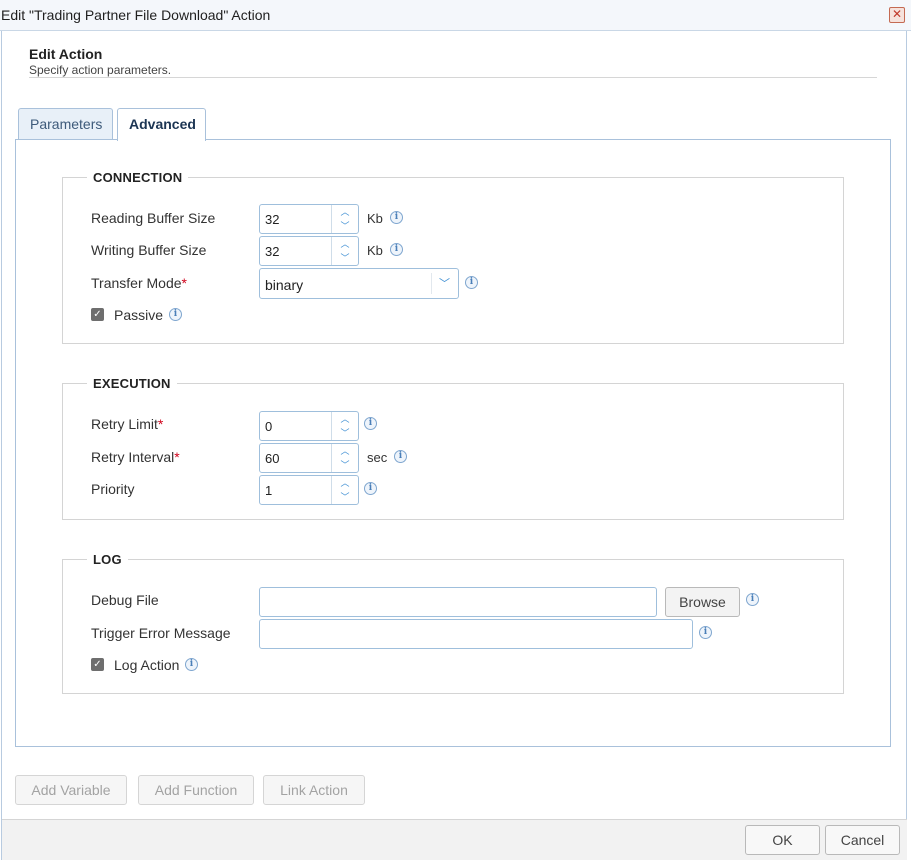 This screenshot has width=911, height=860. I want to click on retry-interval-value: 60, so click(272, 458).